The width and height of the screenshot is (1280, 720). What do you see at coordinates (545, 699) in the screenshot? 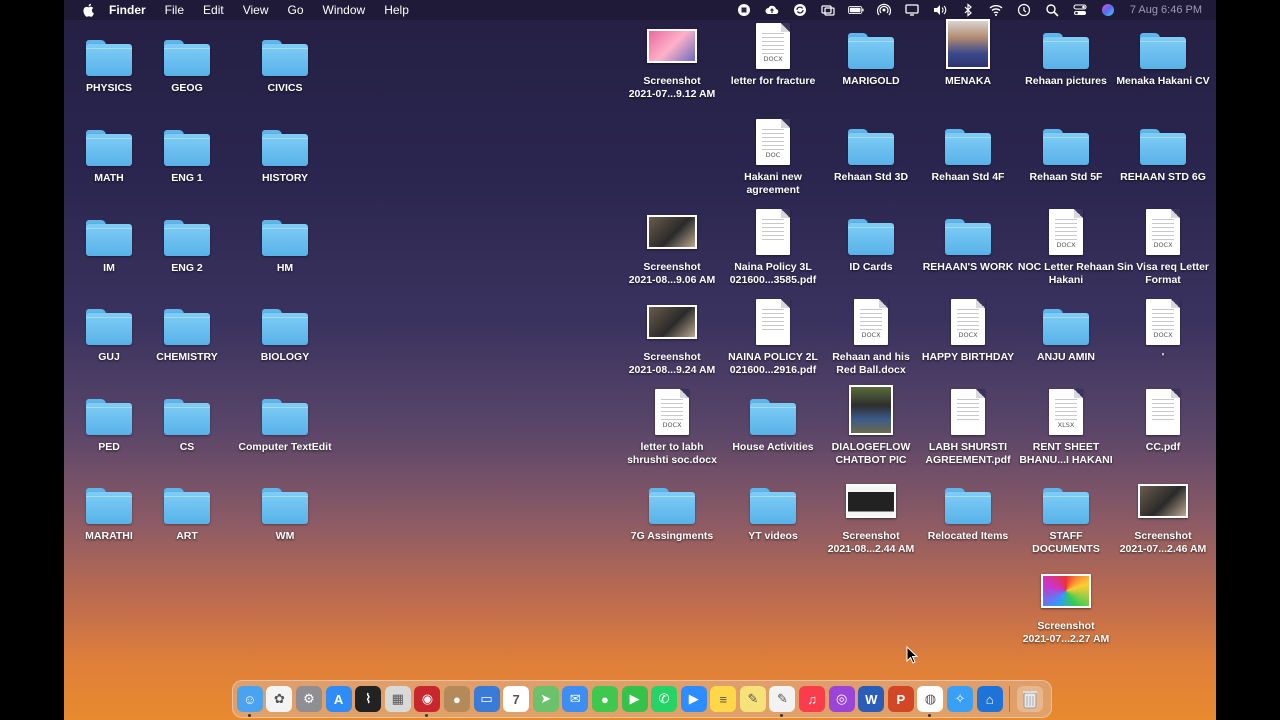
I see `maps-icon: ➤` at bounding box center [545, 699].